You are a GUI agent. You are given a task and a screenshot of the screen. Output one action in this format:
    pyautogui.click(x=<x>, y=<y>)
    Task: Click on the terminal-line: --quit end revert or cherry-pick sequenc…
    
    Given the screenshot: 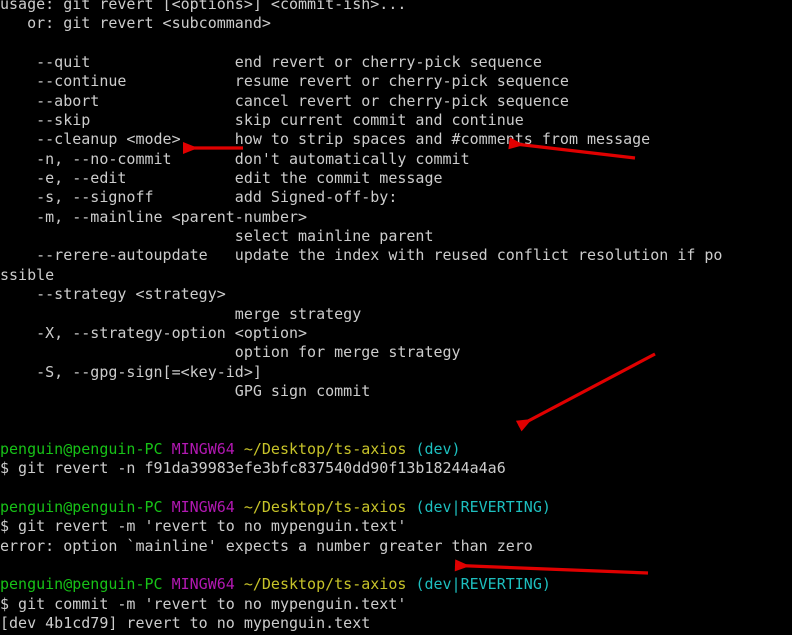 What is the action you would take?
    pyautogui.click(x=396, y=62)
    